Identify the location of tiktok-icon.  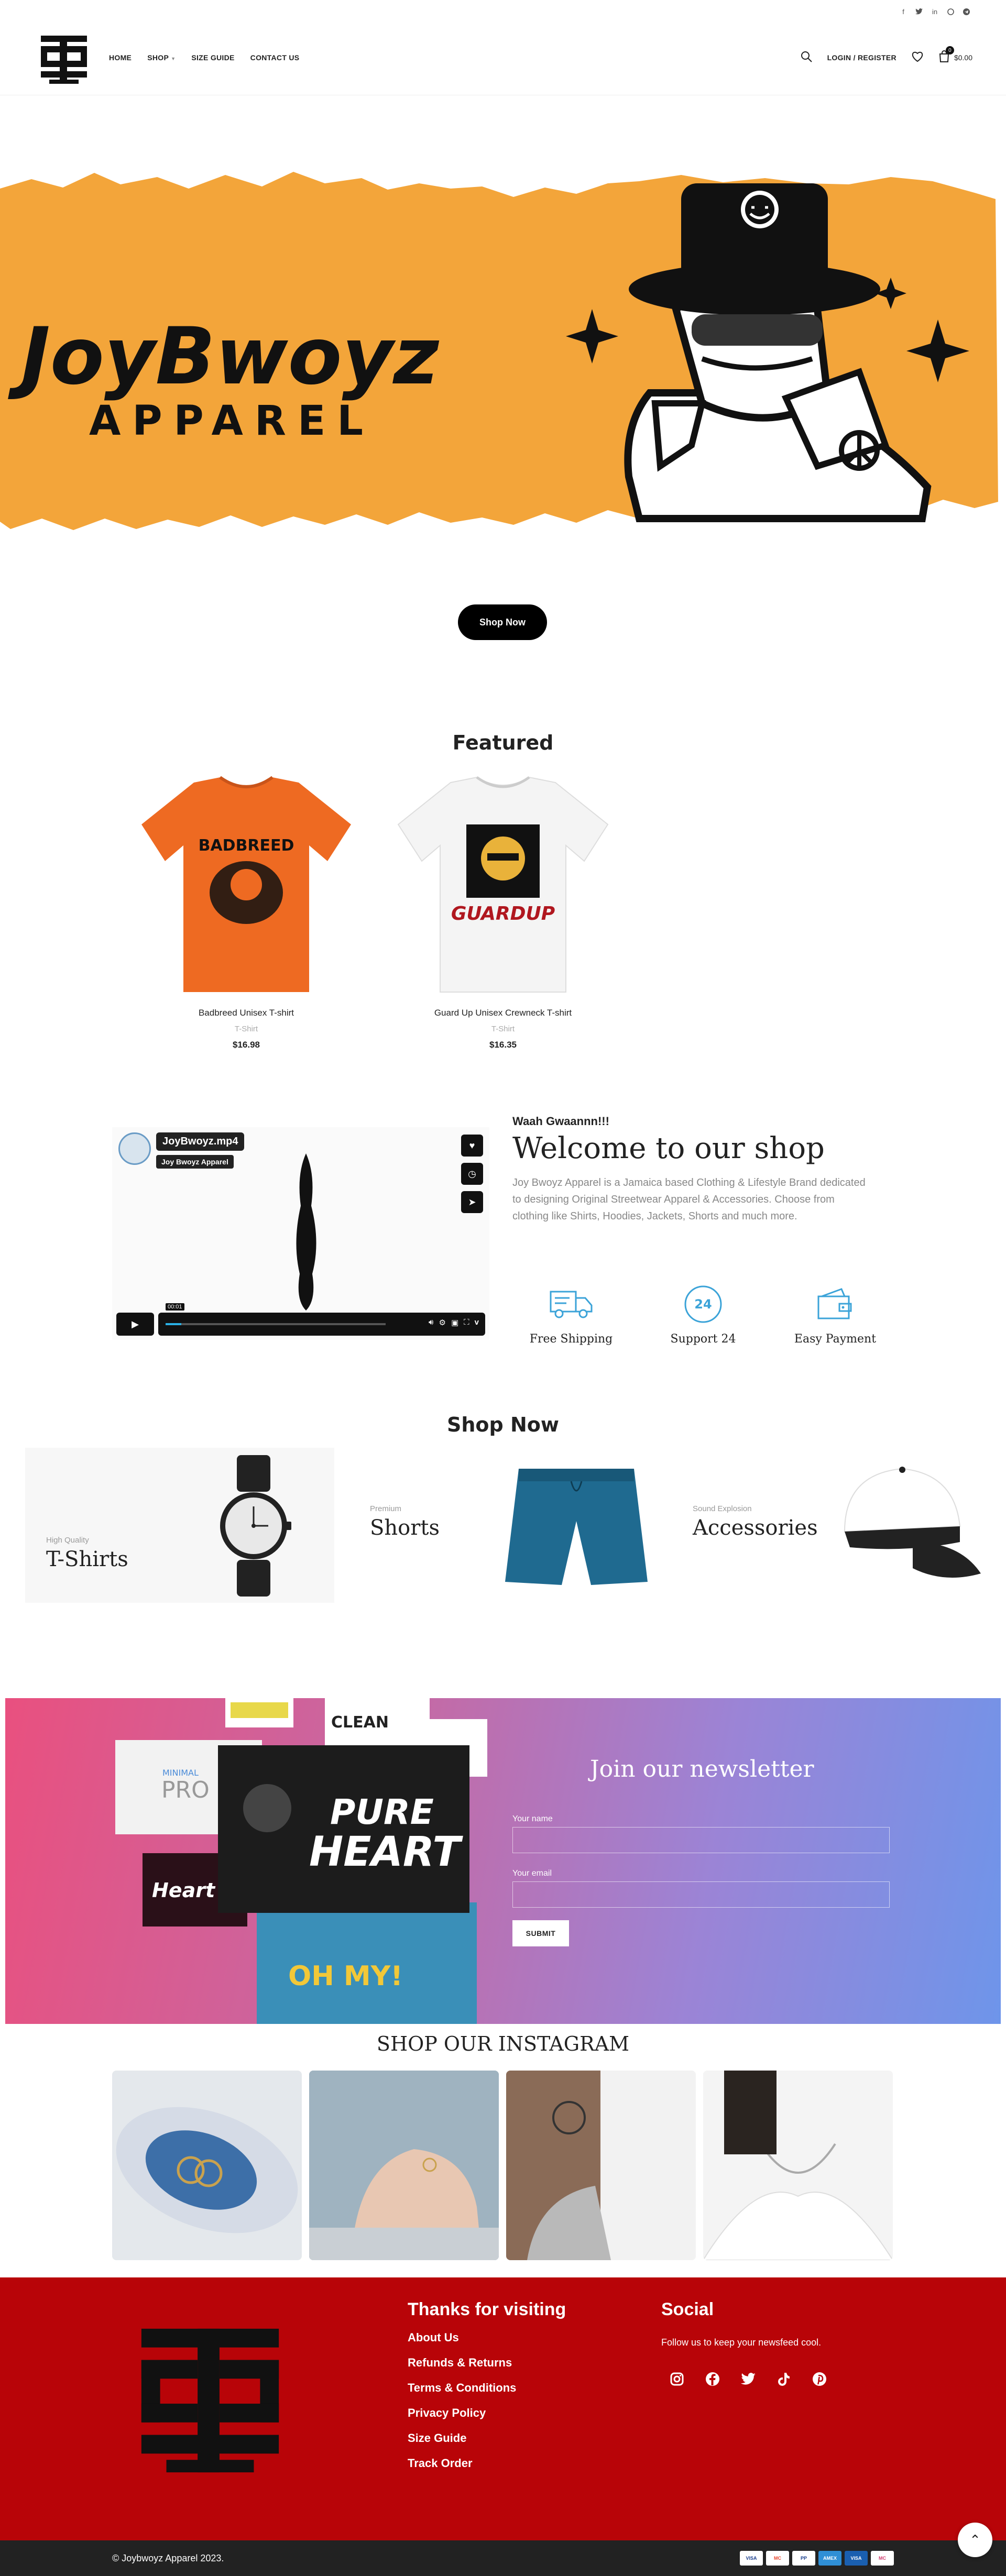
(783, 2380).